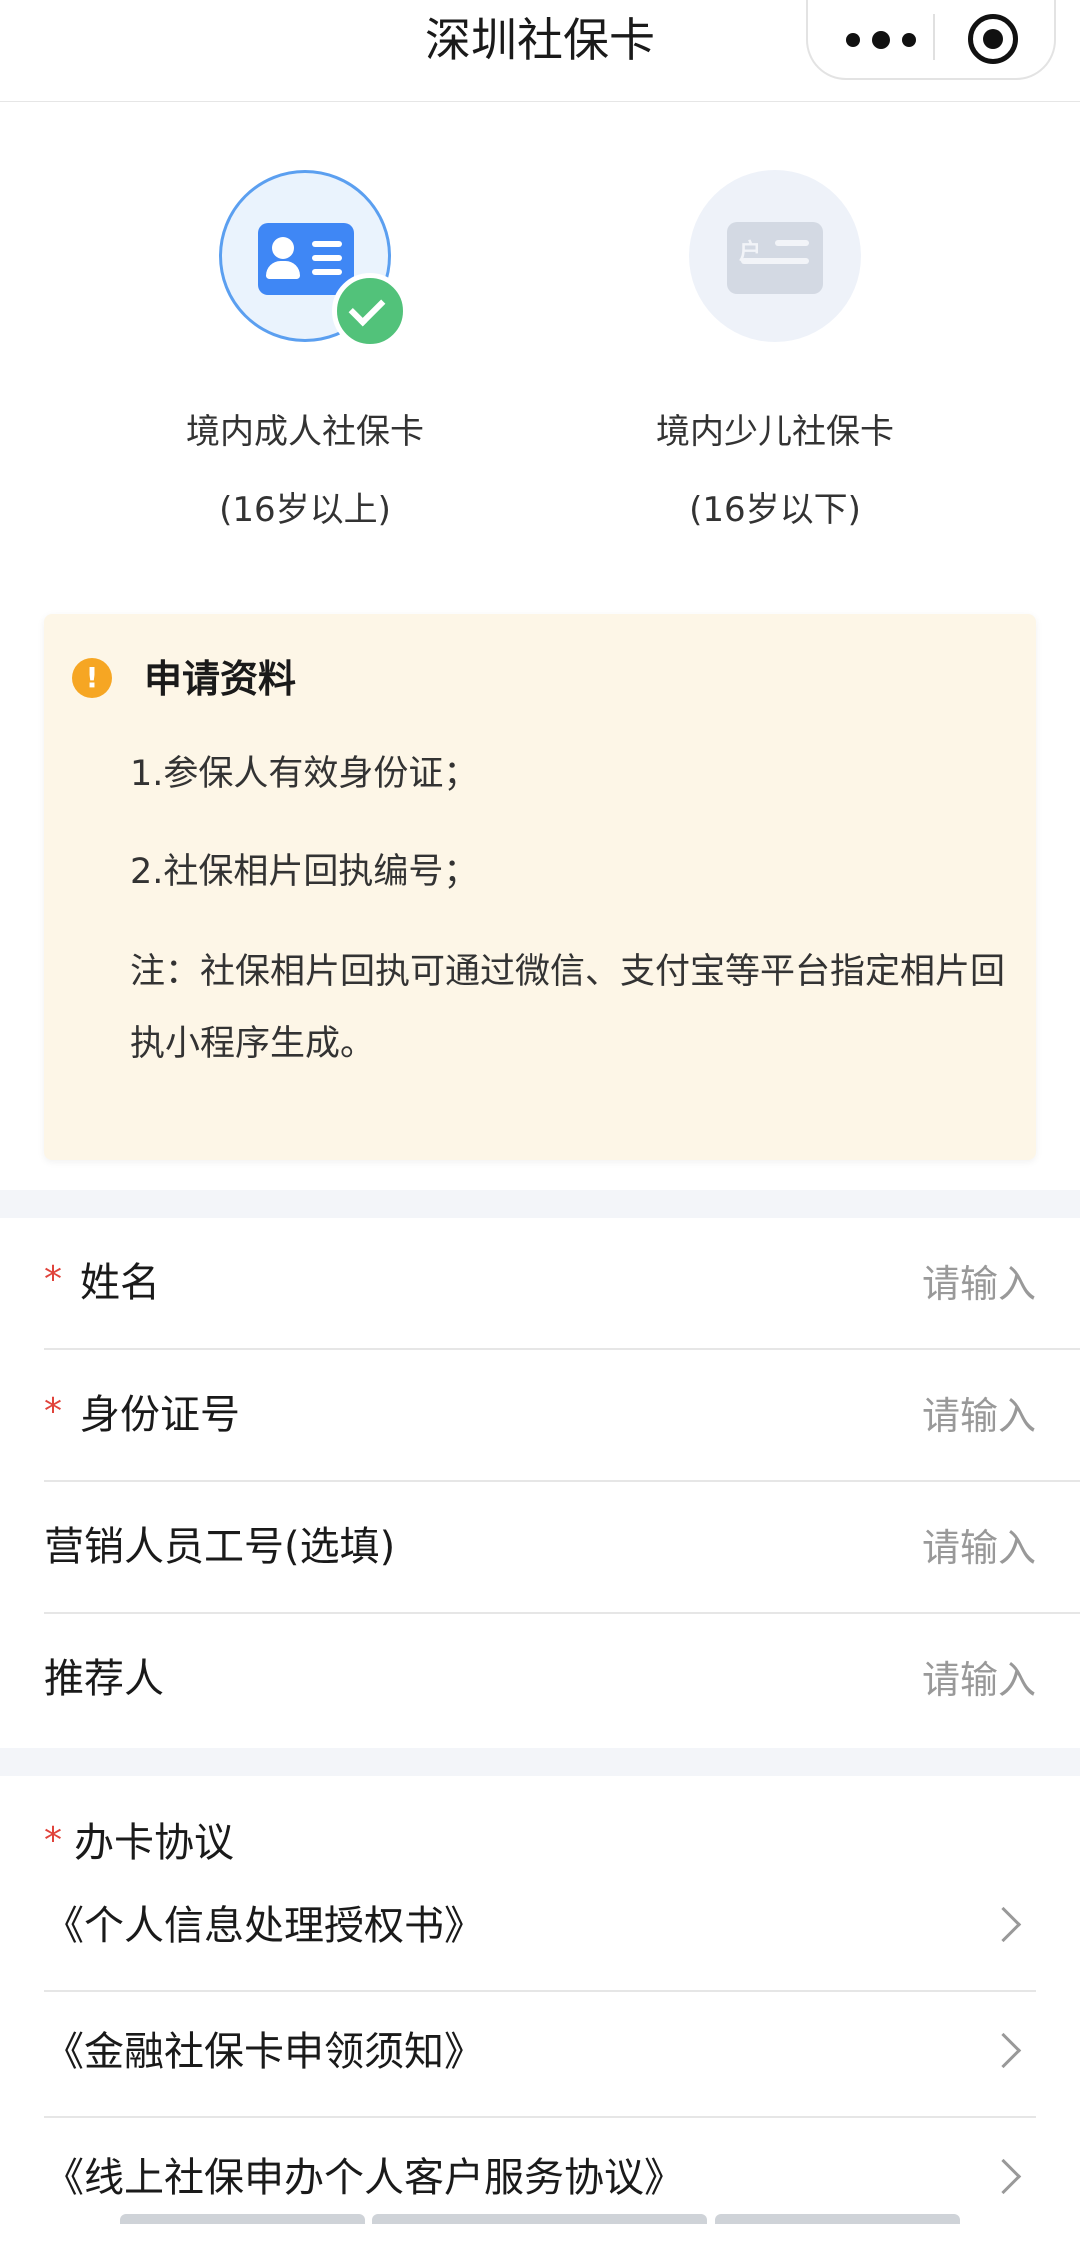 The height and width of the screenshot is (2244, 1080). I want to click on form-row-name: * 姓名, so click(562, 1284).